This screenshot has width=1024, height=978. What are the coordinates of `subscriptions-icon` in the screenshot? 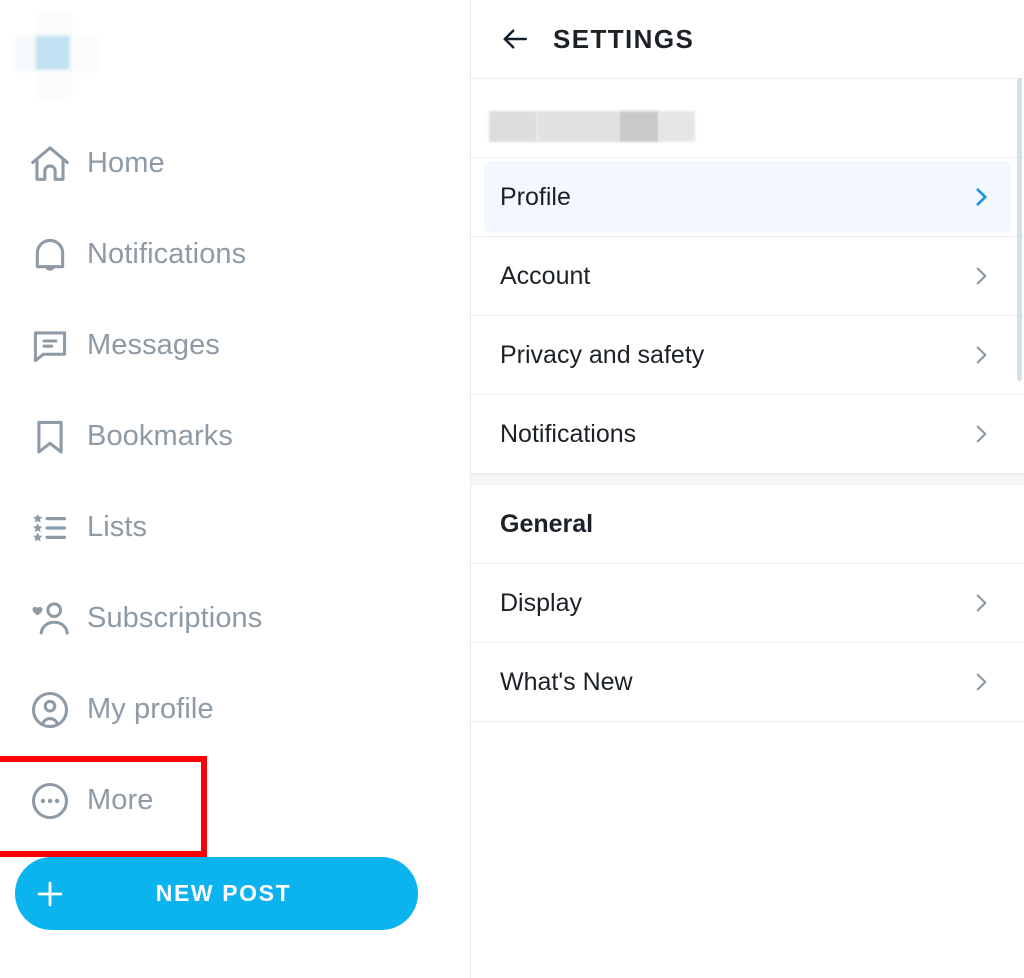 It's located at (53, 619).